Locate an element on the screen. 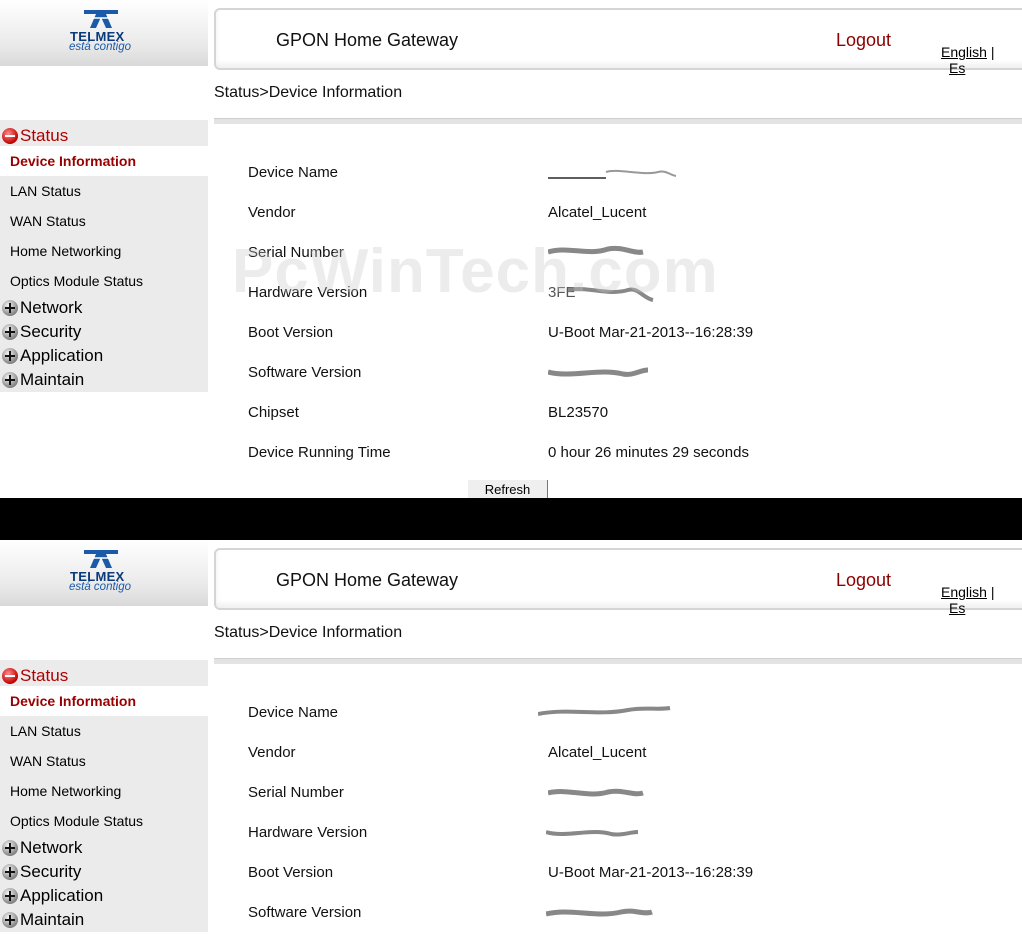 Image resolution: width=1022 pixels, height=935 pixels. label-device-running-time: Device Running Time is located at coordinates (319, 452).